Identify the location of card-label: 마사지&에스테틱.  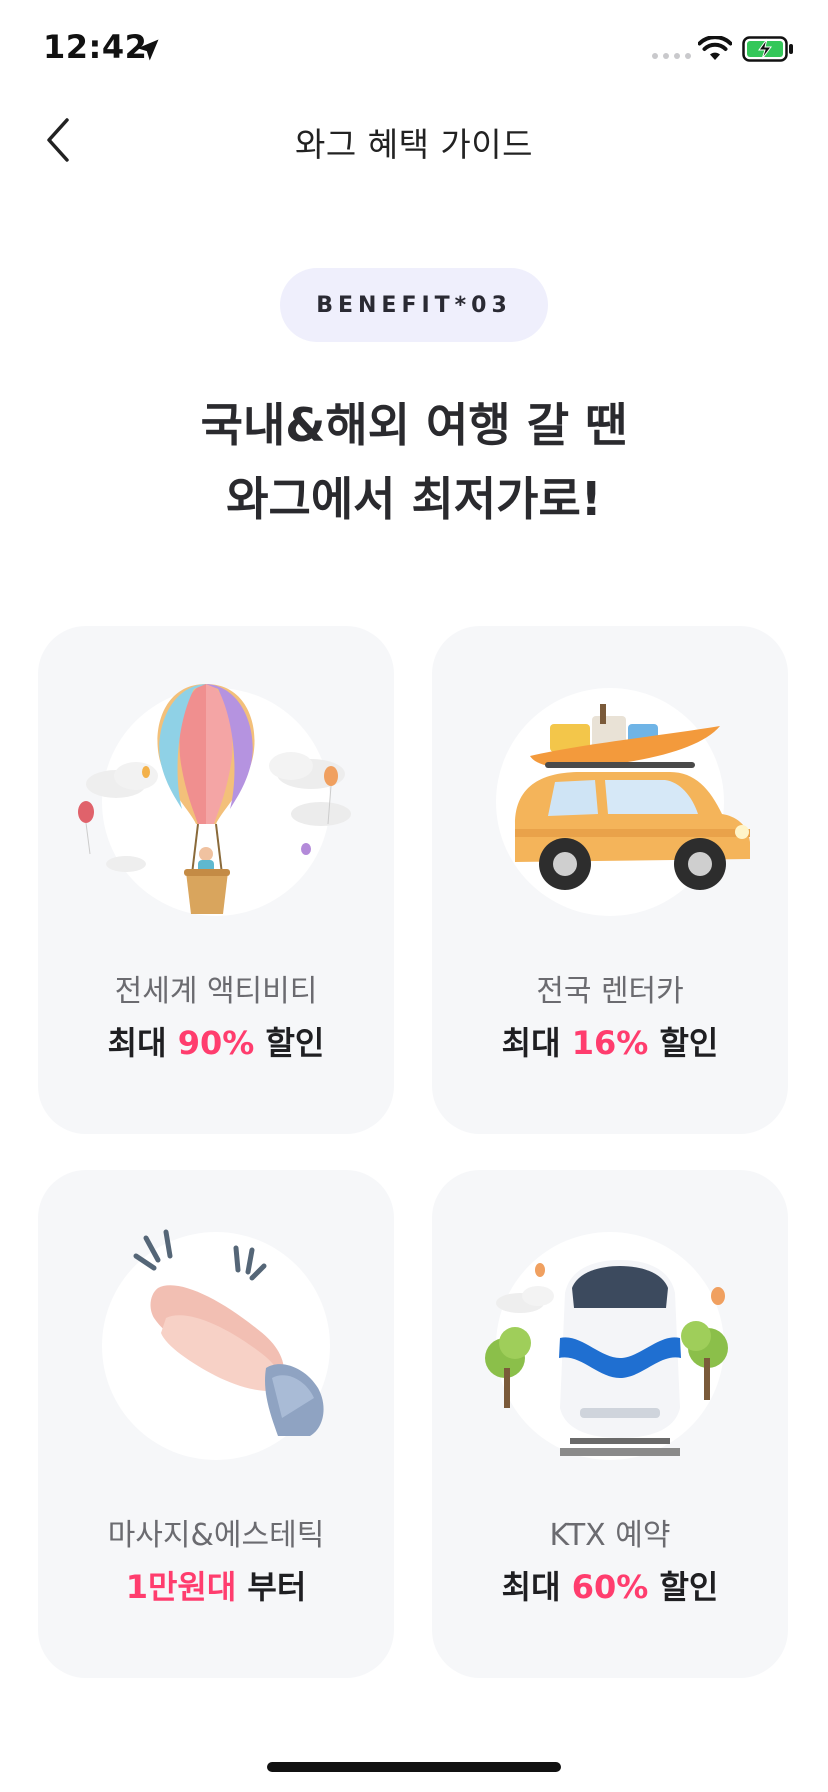
(216, 1535).